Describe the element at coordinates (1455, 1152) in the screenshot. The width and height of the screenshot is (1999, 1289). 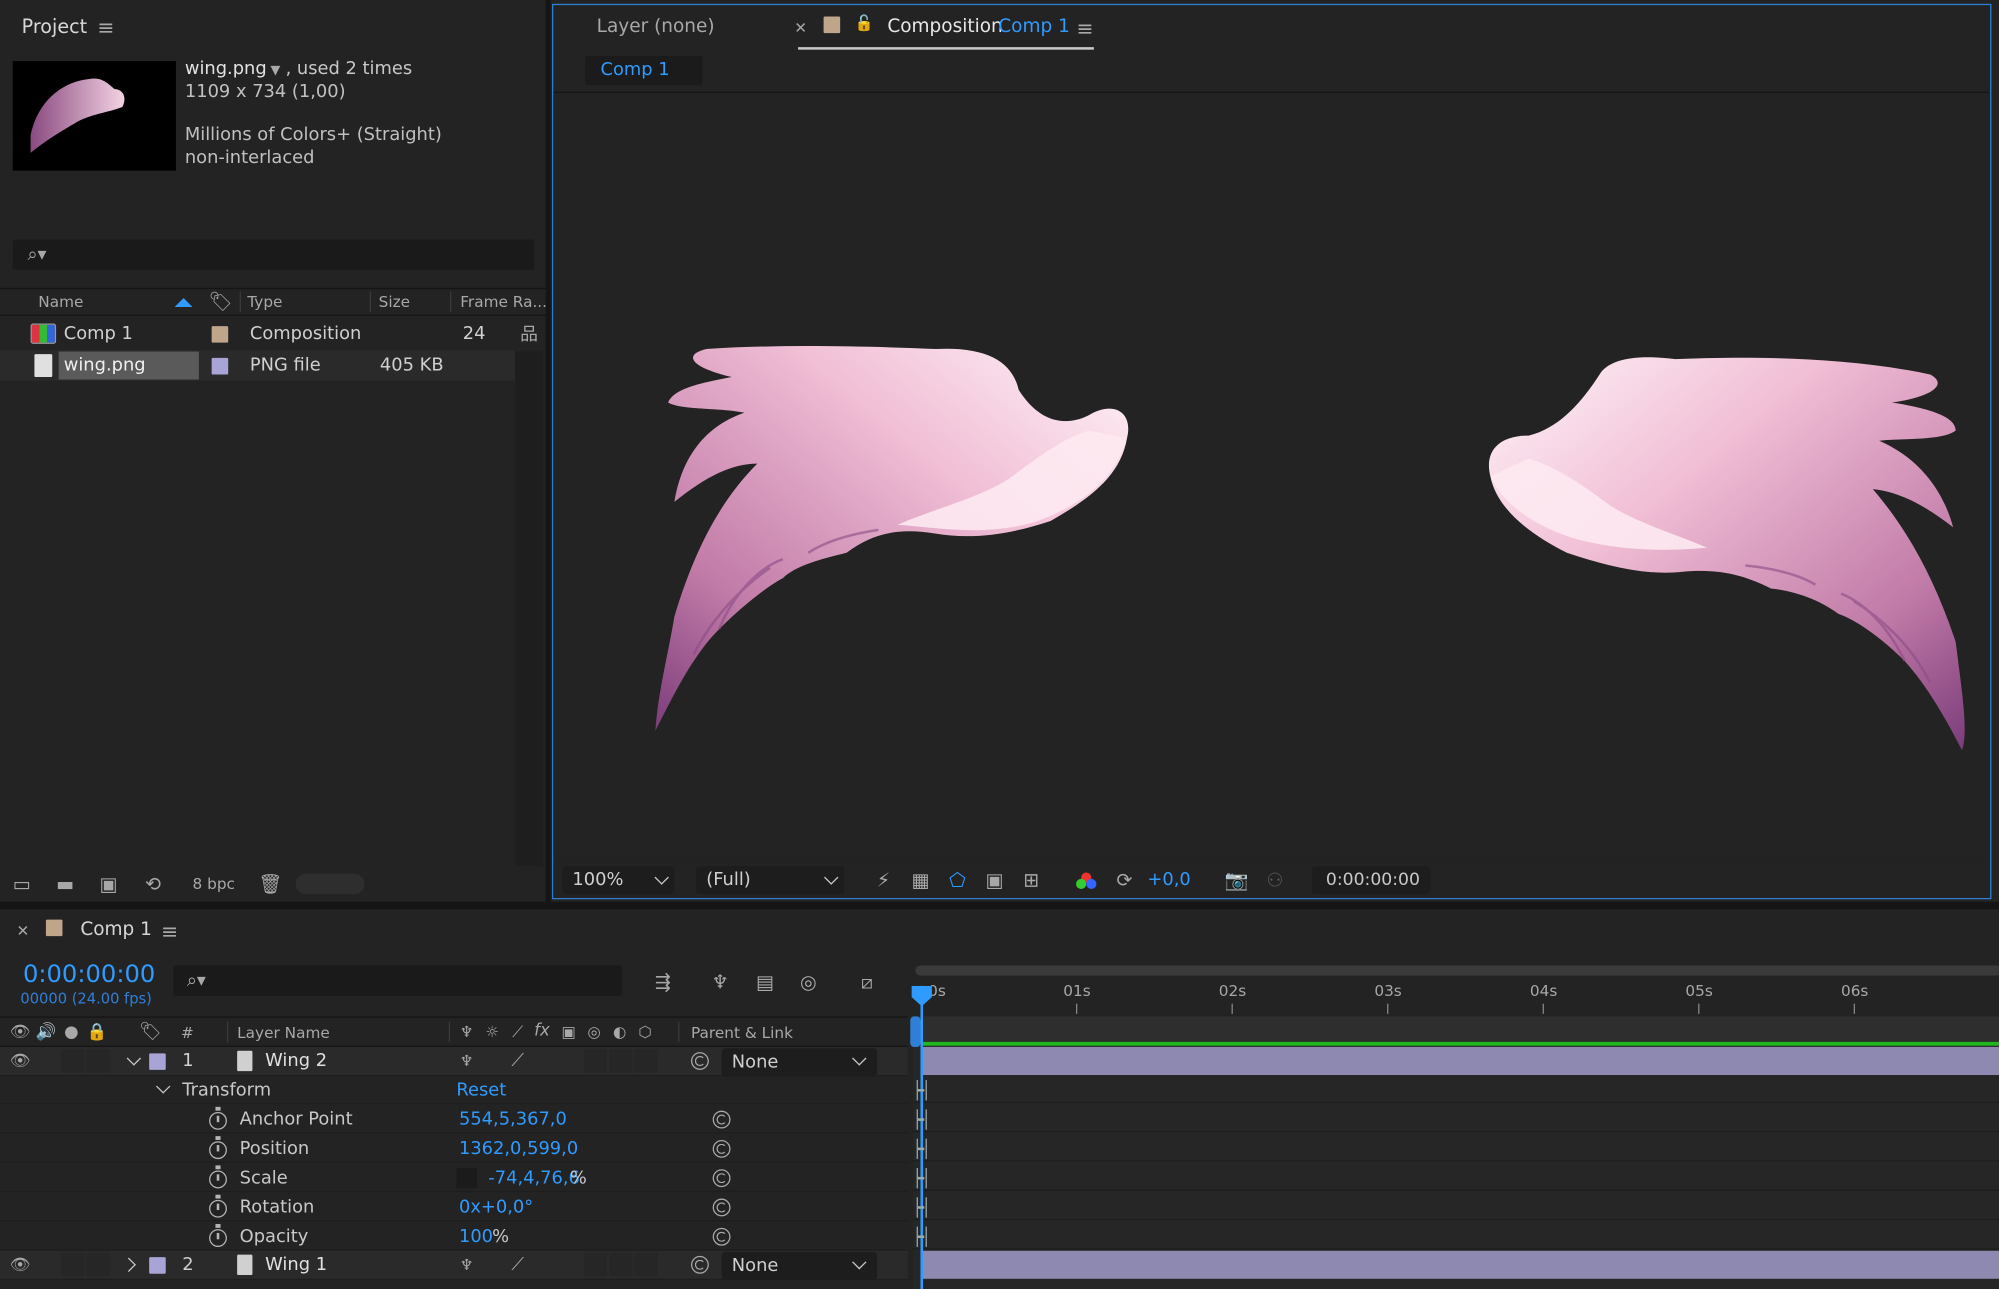
I see `timeline-track-area` at that location.